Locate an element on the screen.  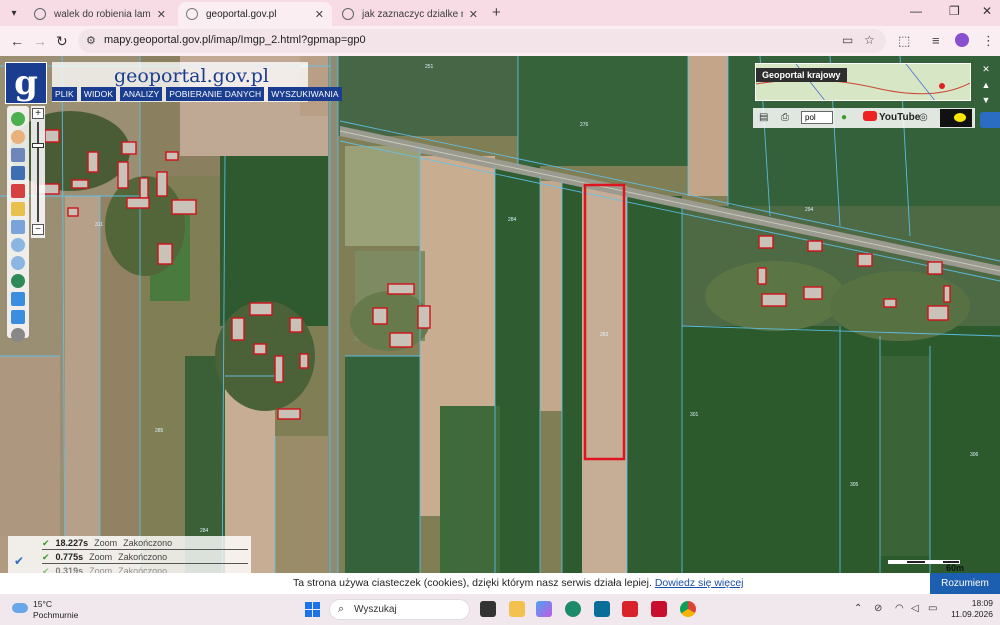
cast-icon: ▭ is located at coordinates (847, 40).